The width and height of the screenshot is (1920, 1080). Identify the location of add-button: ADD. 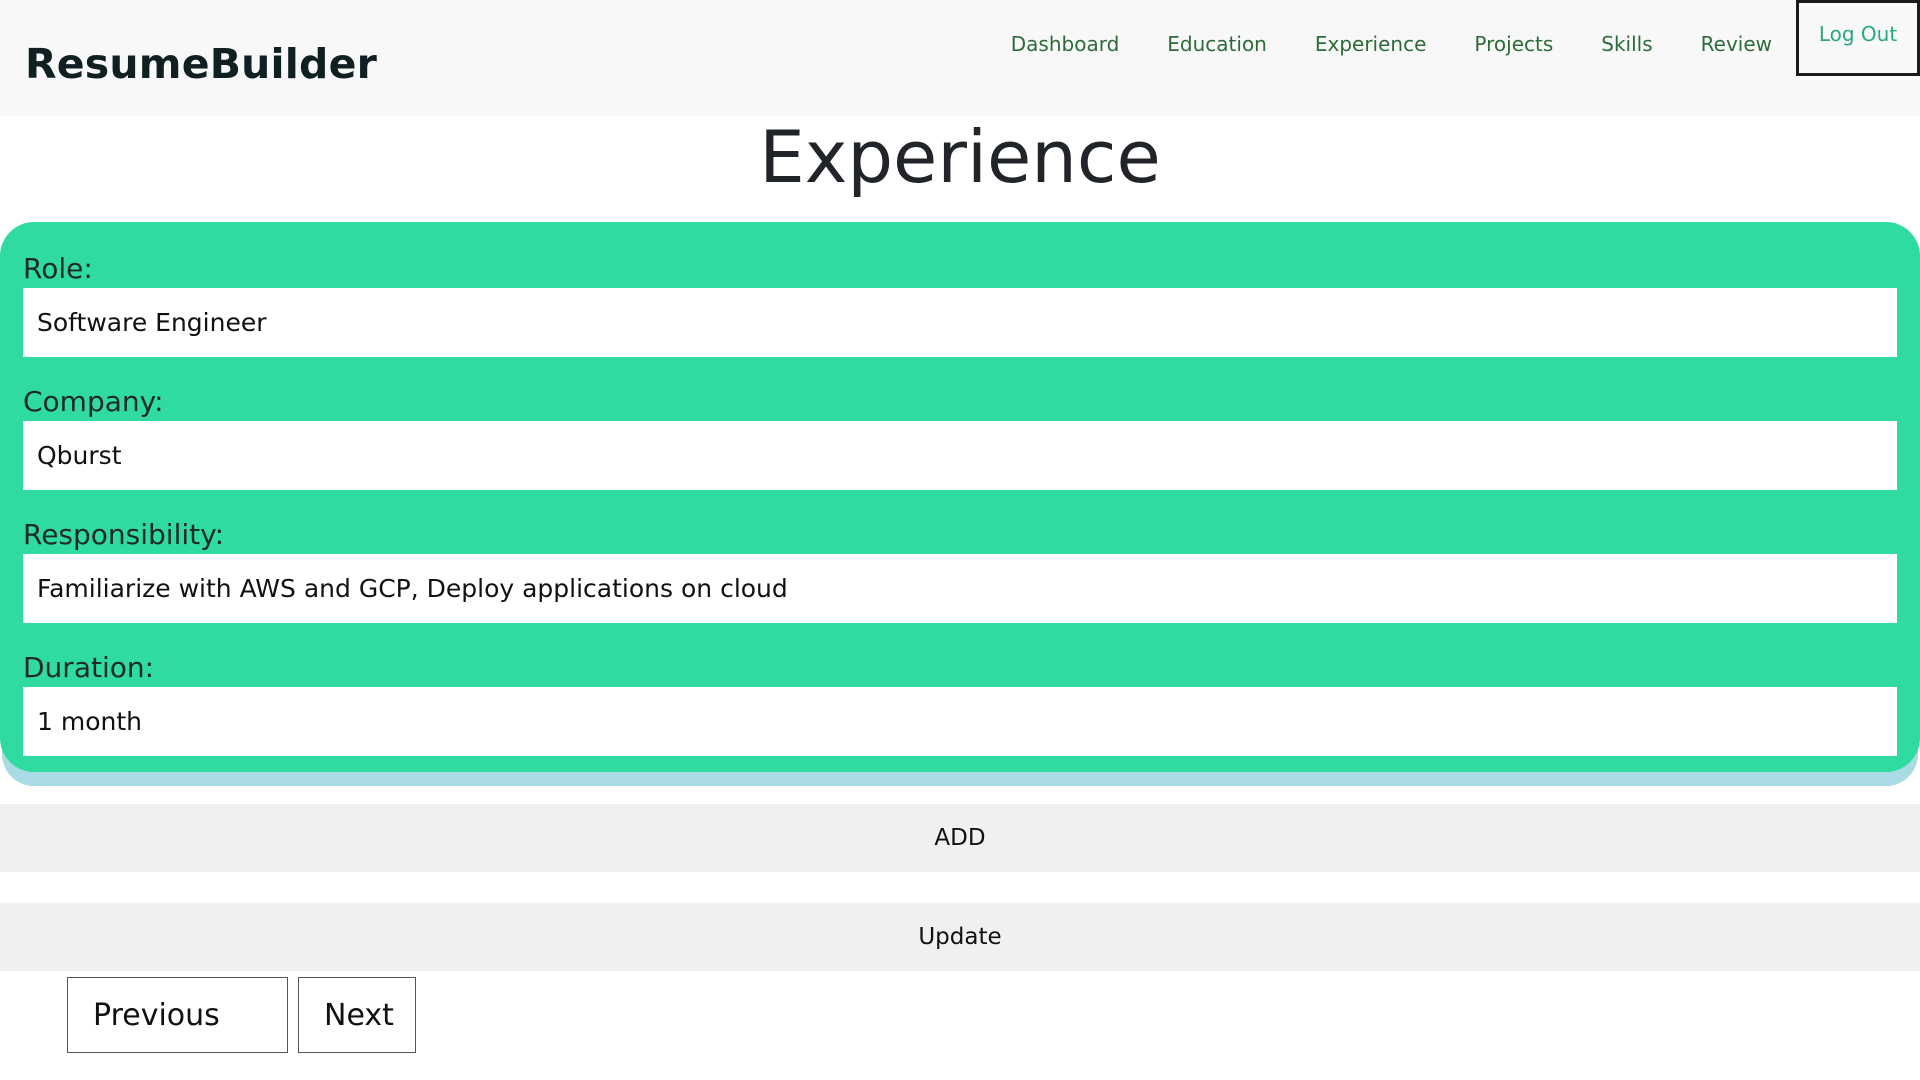
(960, 838).